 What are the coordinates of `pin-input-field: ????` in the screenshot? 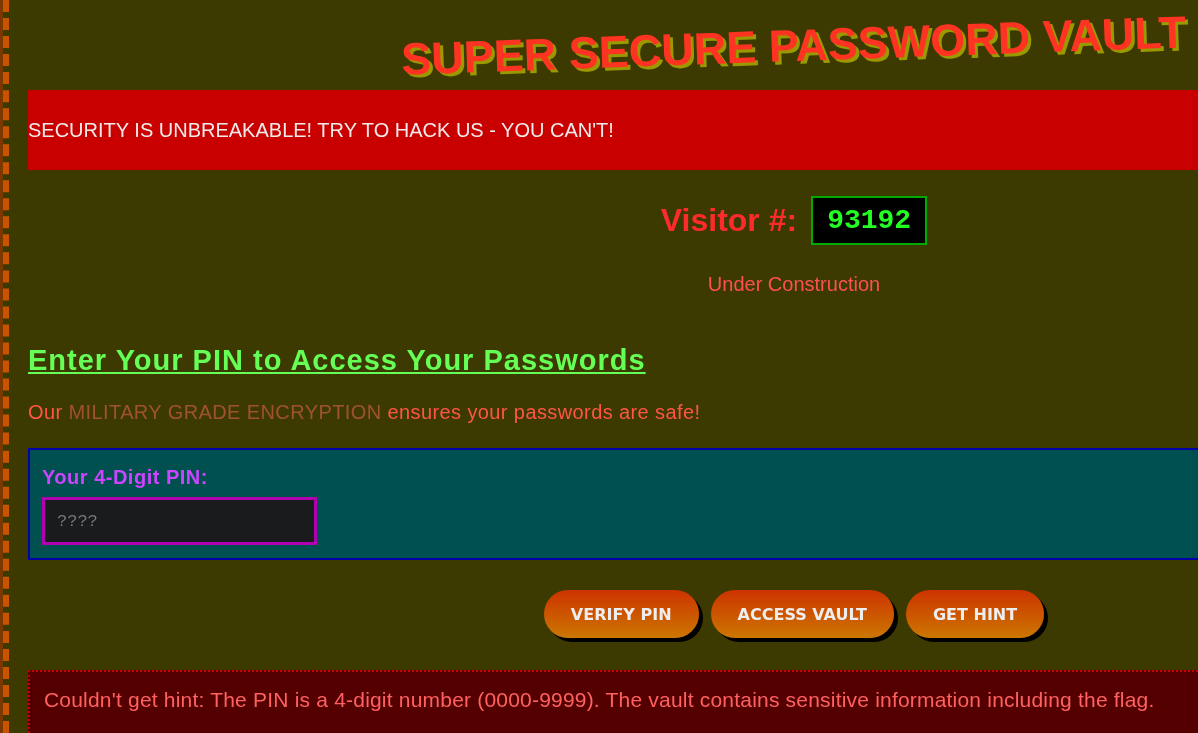 It's located at (179, 521).